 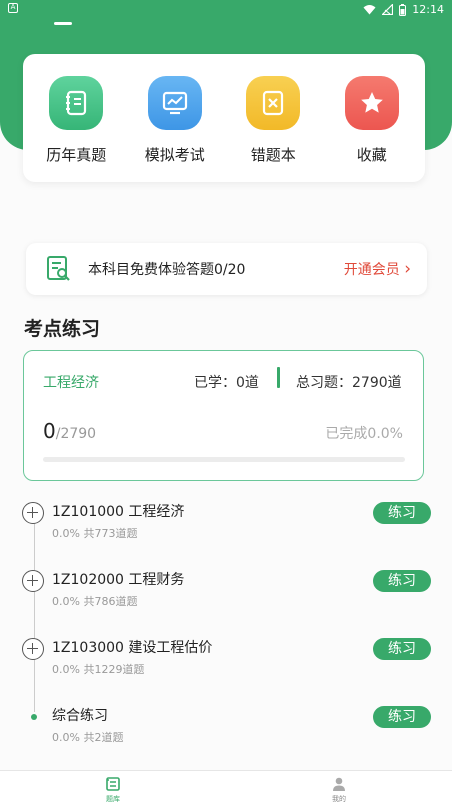 What do you see at coordinates (226, 789) in the screenshot?
I see `bottom-navigation: 题库 我的` at bounding box center [226, 789].